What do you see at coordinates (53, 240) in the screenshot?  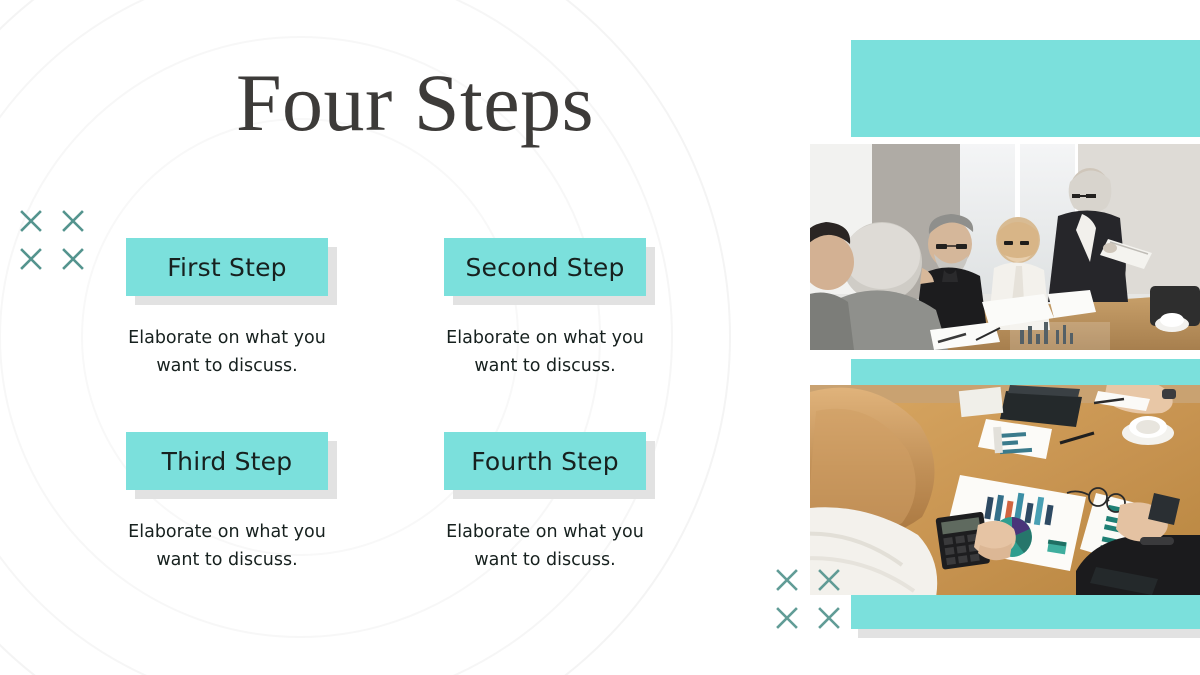 I see `x-decoration-cluster-left` at bounding box center [53, 240].